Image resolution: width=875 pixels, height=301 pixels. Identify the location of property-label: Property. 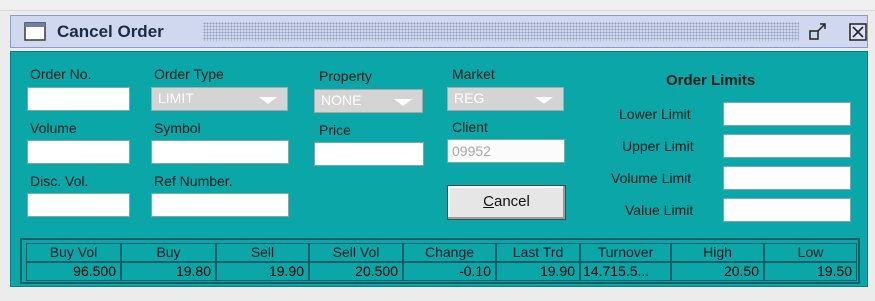
(345, 76).